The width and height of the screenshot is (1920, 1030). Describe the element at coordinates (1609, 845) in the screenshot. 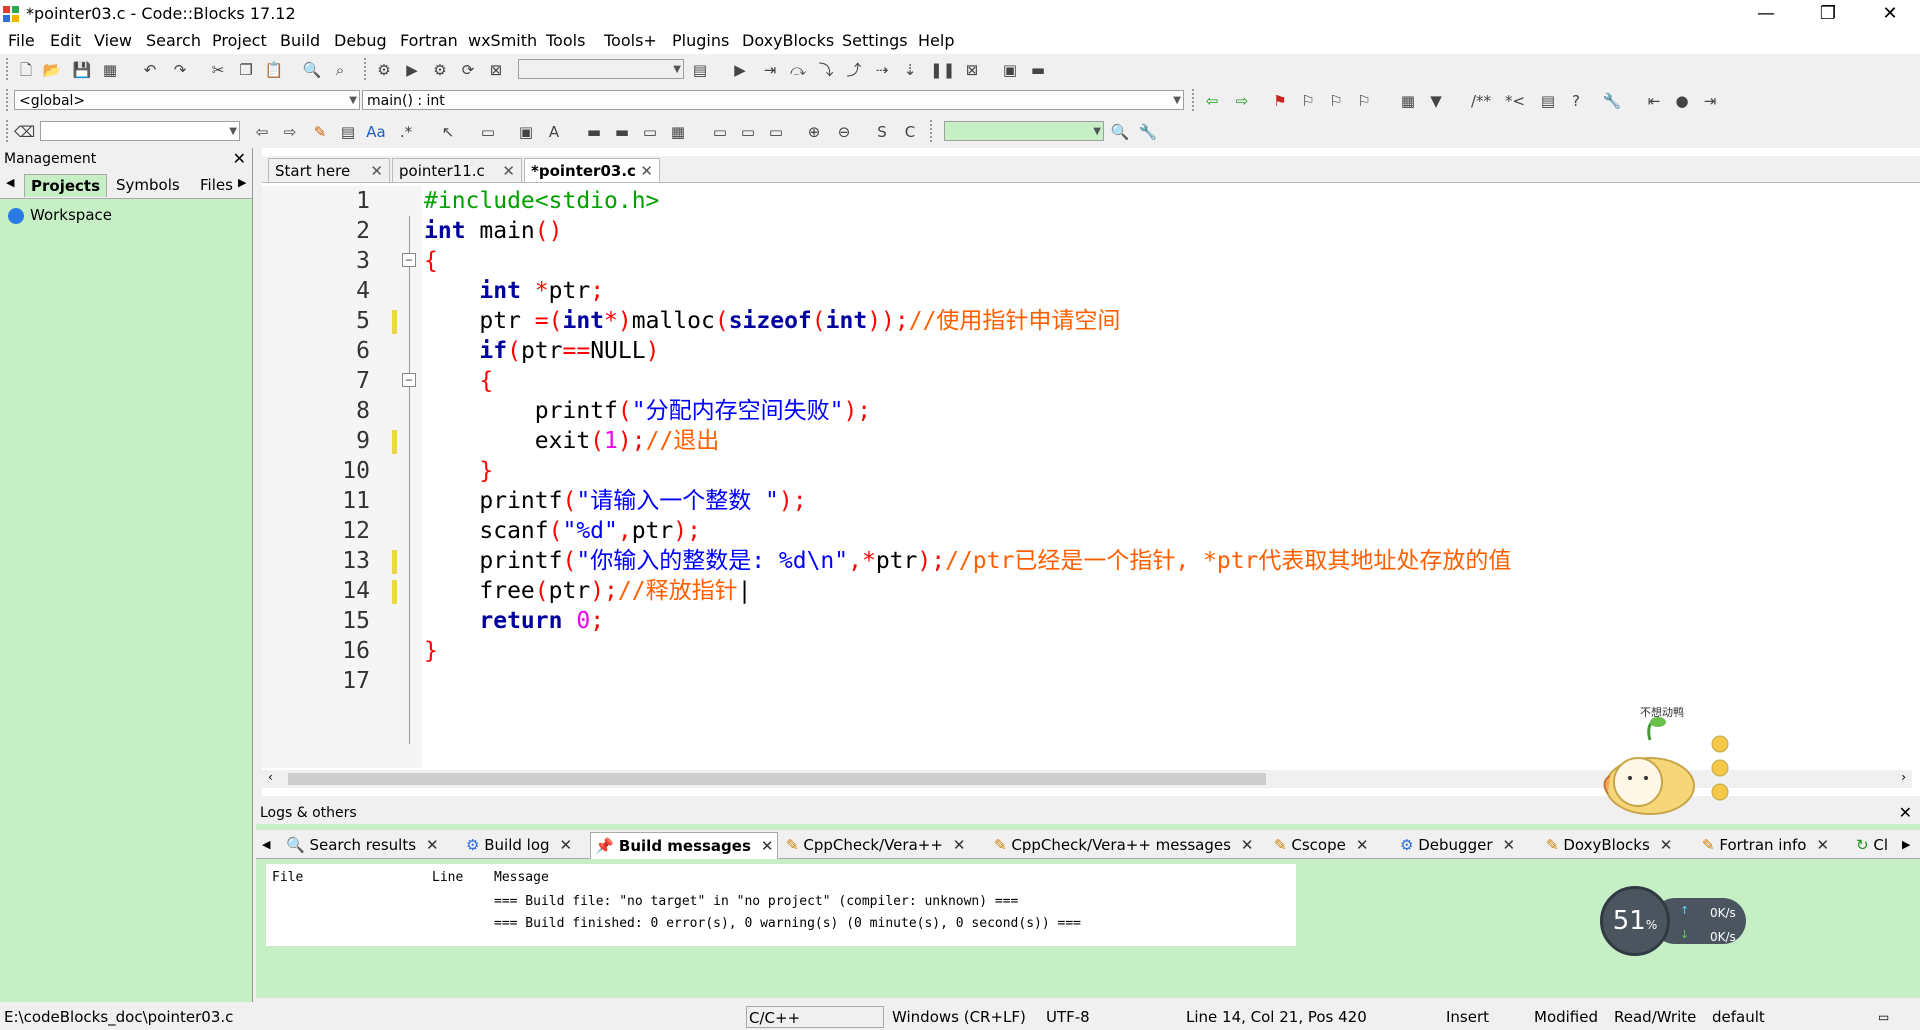

I see `tab-doxyblocks: ✎ DoxyBlocks ✕` at that location.